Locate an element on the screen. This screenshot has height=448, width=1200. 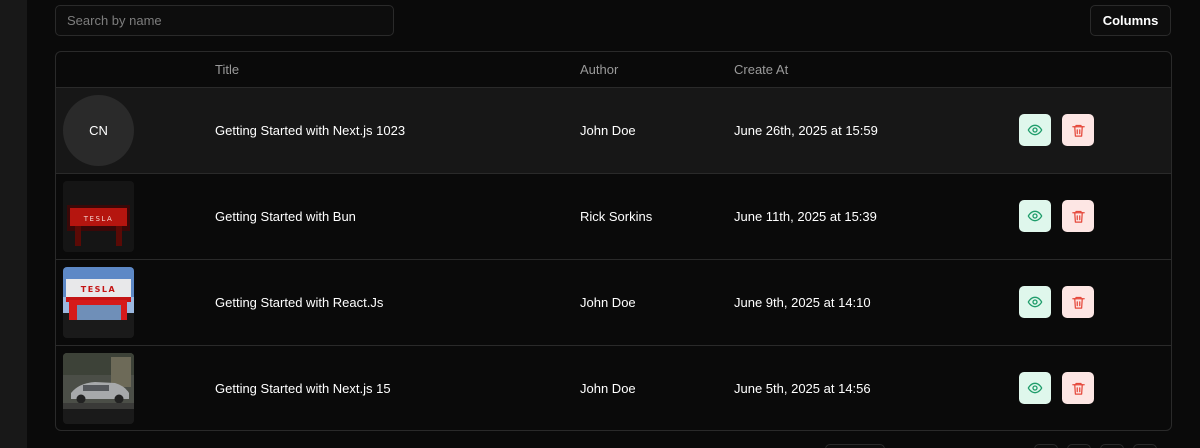
row-created: June 26th, 2025 at 15:59 is located at coordinates (806, 130).